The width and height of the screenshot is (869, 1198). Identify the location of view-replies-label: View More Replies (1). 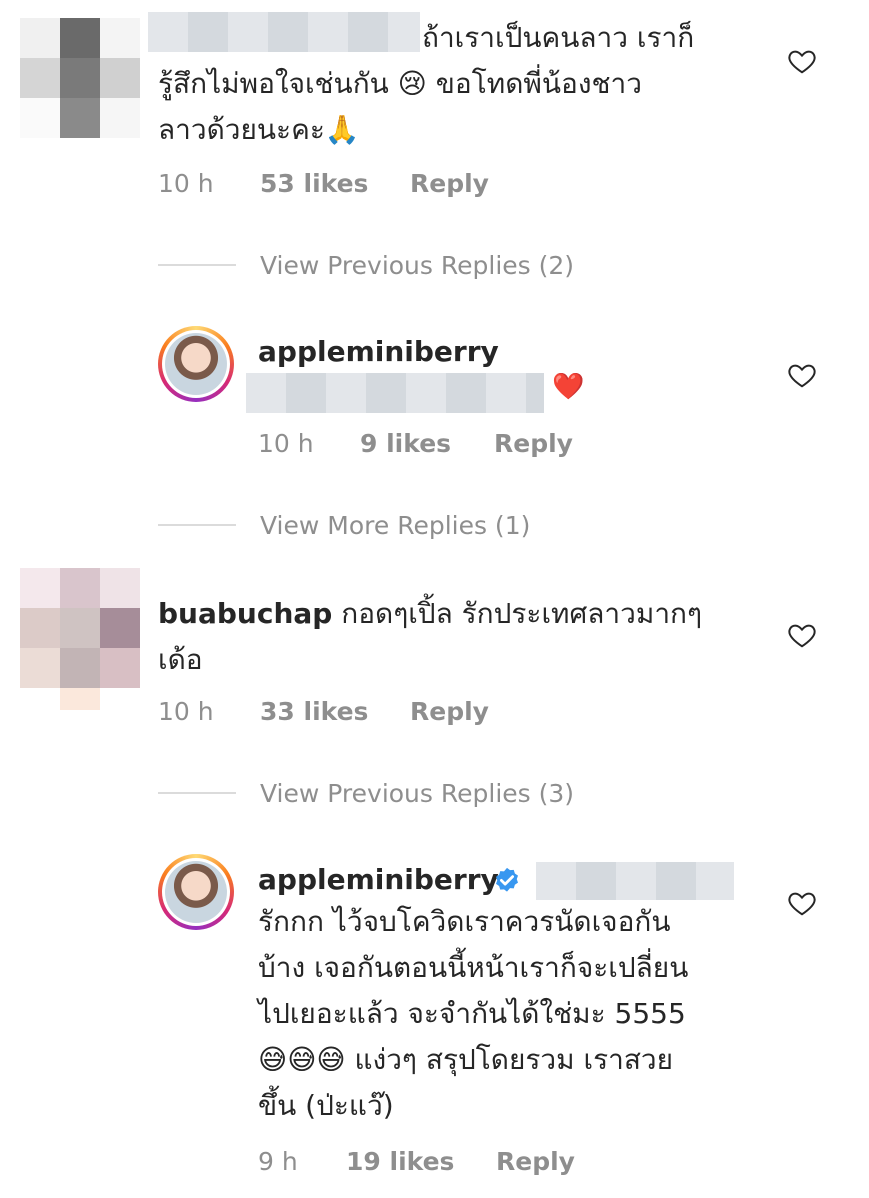
(395, 525).